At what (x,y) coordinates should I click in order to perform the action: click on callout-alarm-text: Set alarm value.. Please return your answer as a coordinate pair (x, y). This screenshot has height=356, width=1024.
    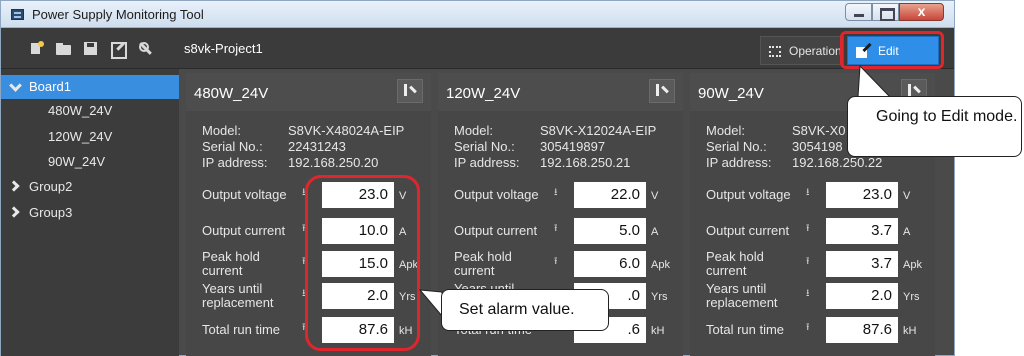
    Looking at the image, I should click on (517, 309).